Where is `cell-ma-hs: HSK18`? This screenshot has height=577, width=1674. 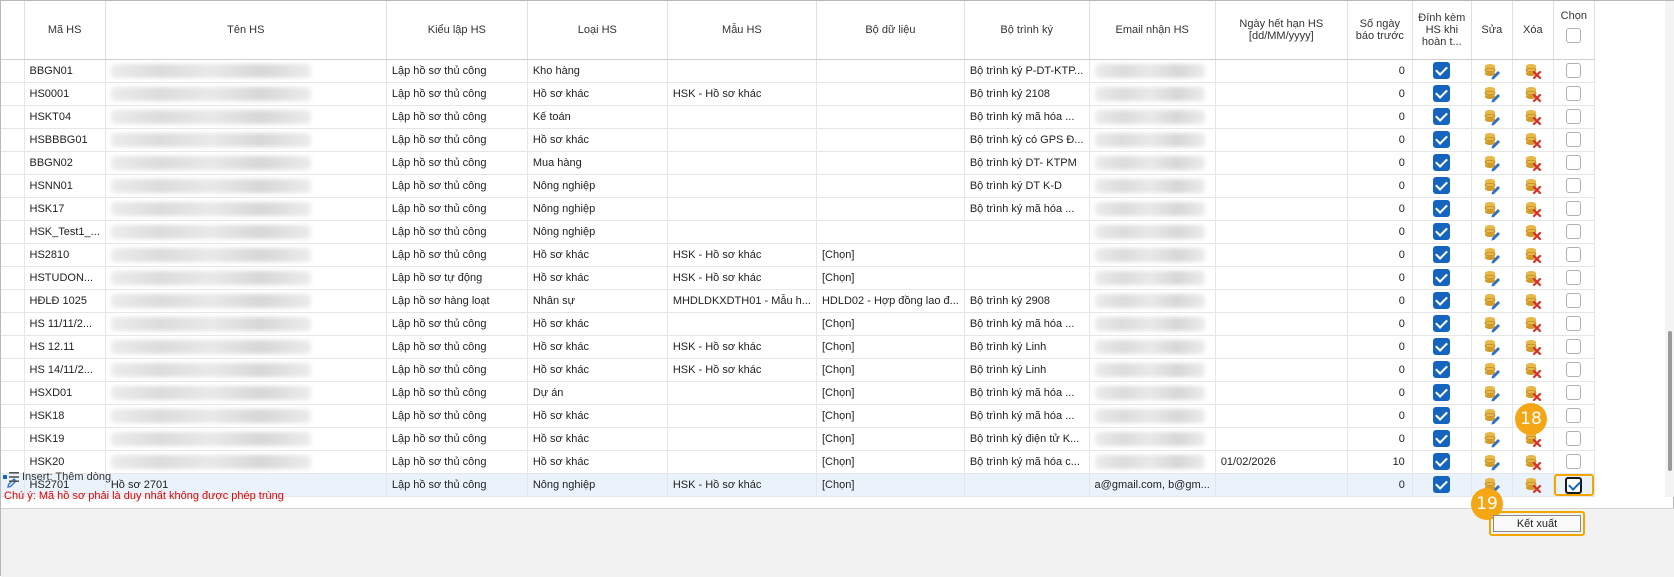 cell-ma-hs: HSK18 is located at coordinates (65, 416).